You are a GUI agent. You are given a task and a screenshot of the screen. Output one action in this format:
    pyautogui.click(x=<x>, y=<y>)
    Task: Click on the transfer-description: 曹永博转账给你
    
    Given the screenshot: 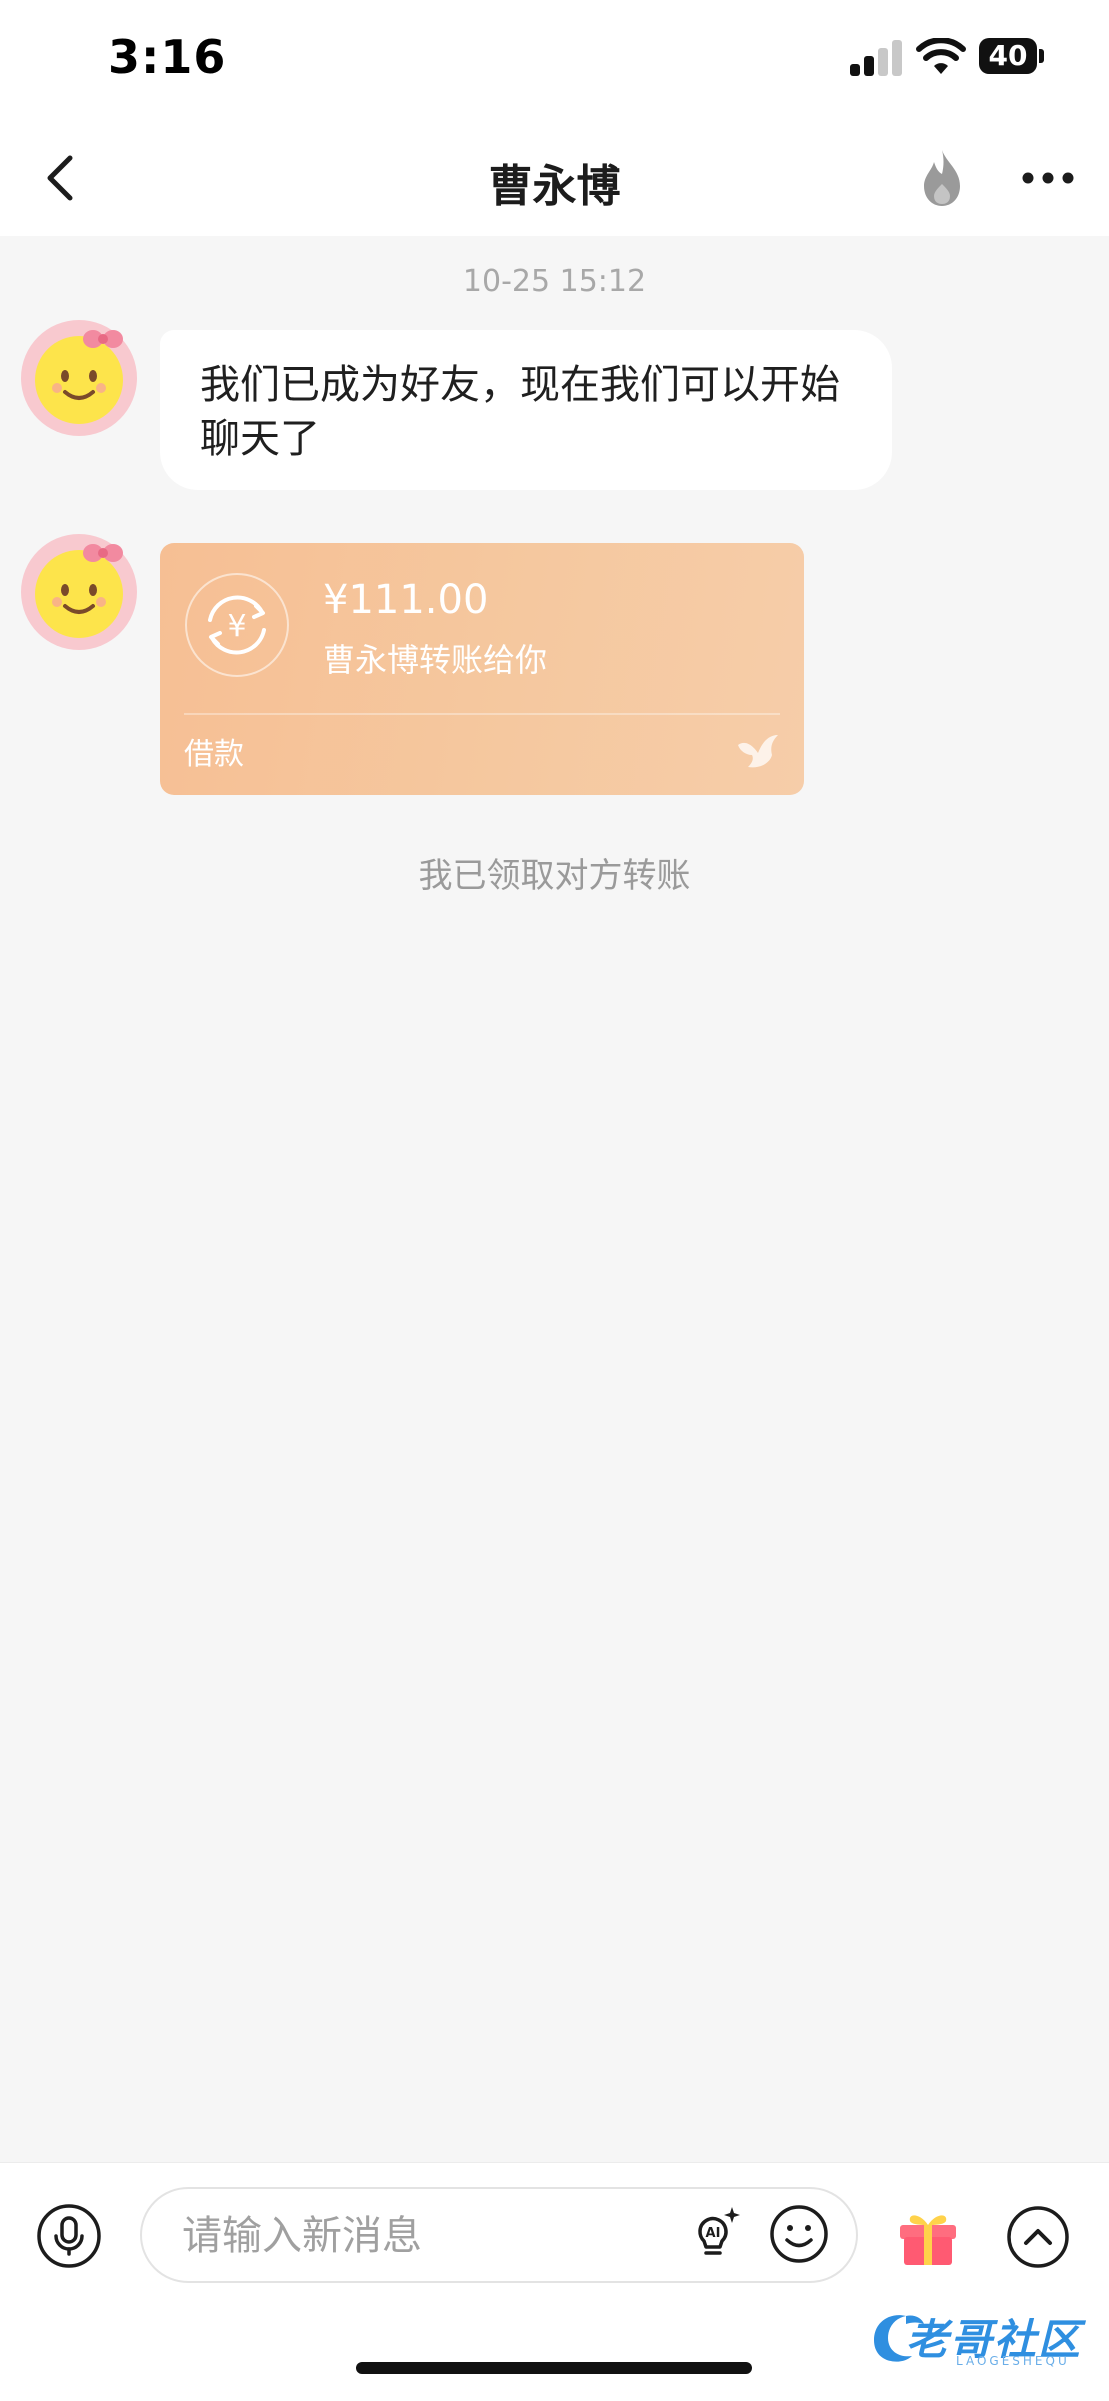 What is the action you would take?
    pyautogui.click(x=435, y=660)
    